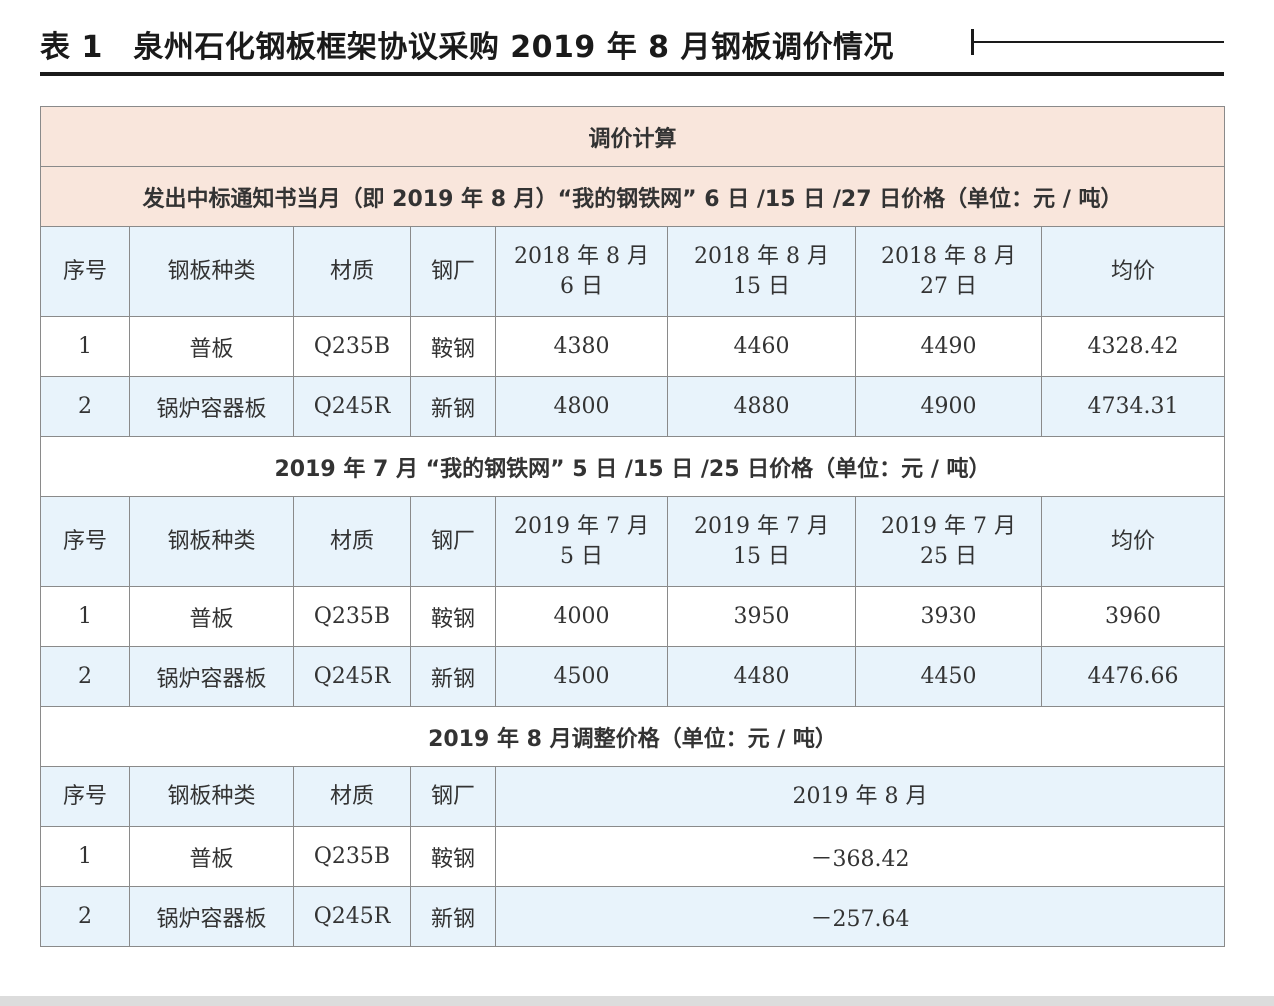 The width and height of the screenshot is (1274, 1006). What do you see at coordinates (948, 271) in the screenshot?
I see `header-cell: 2018 年 8 月 27 日` at bounding box center [948, 271].